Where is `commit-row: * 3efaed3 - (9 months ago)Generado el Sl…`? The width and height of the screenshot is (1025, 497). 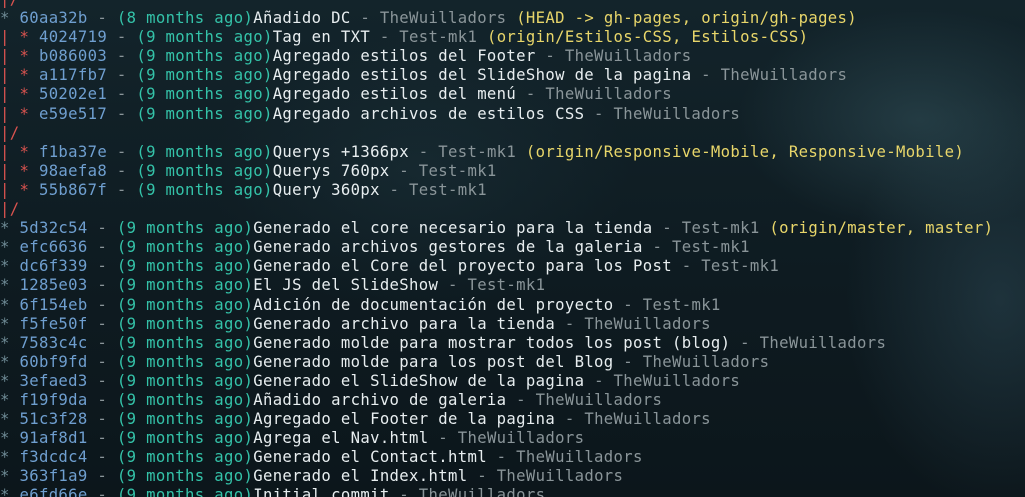
commit-row: * 3efaed3 - (9 months ago)Generado el Sl… is located at coordinates (512, 381).